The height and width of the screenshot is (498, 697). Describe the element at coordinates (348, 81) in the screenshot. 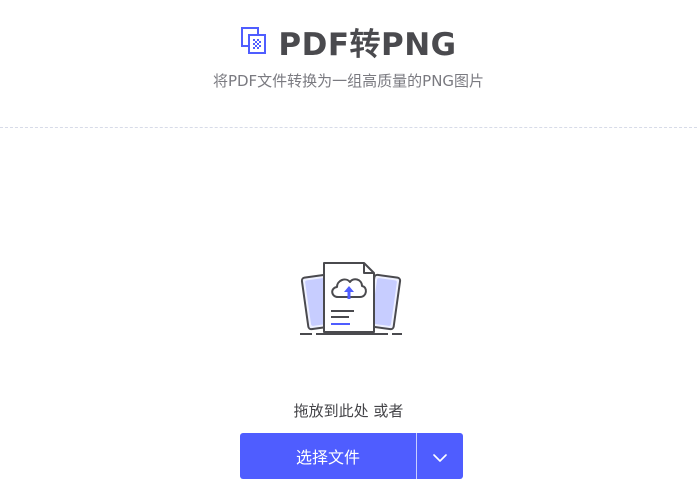

I see `page-subtitle: 将PDF文件转换为一组高质量的PNG图片` at that location.